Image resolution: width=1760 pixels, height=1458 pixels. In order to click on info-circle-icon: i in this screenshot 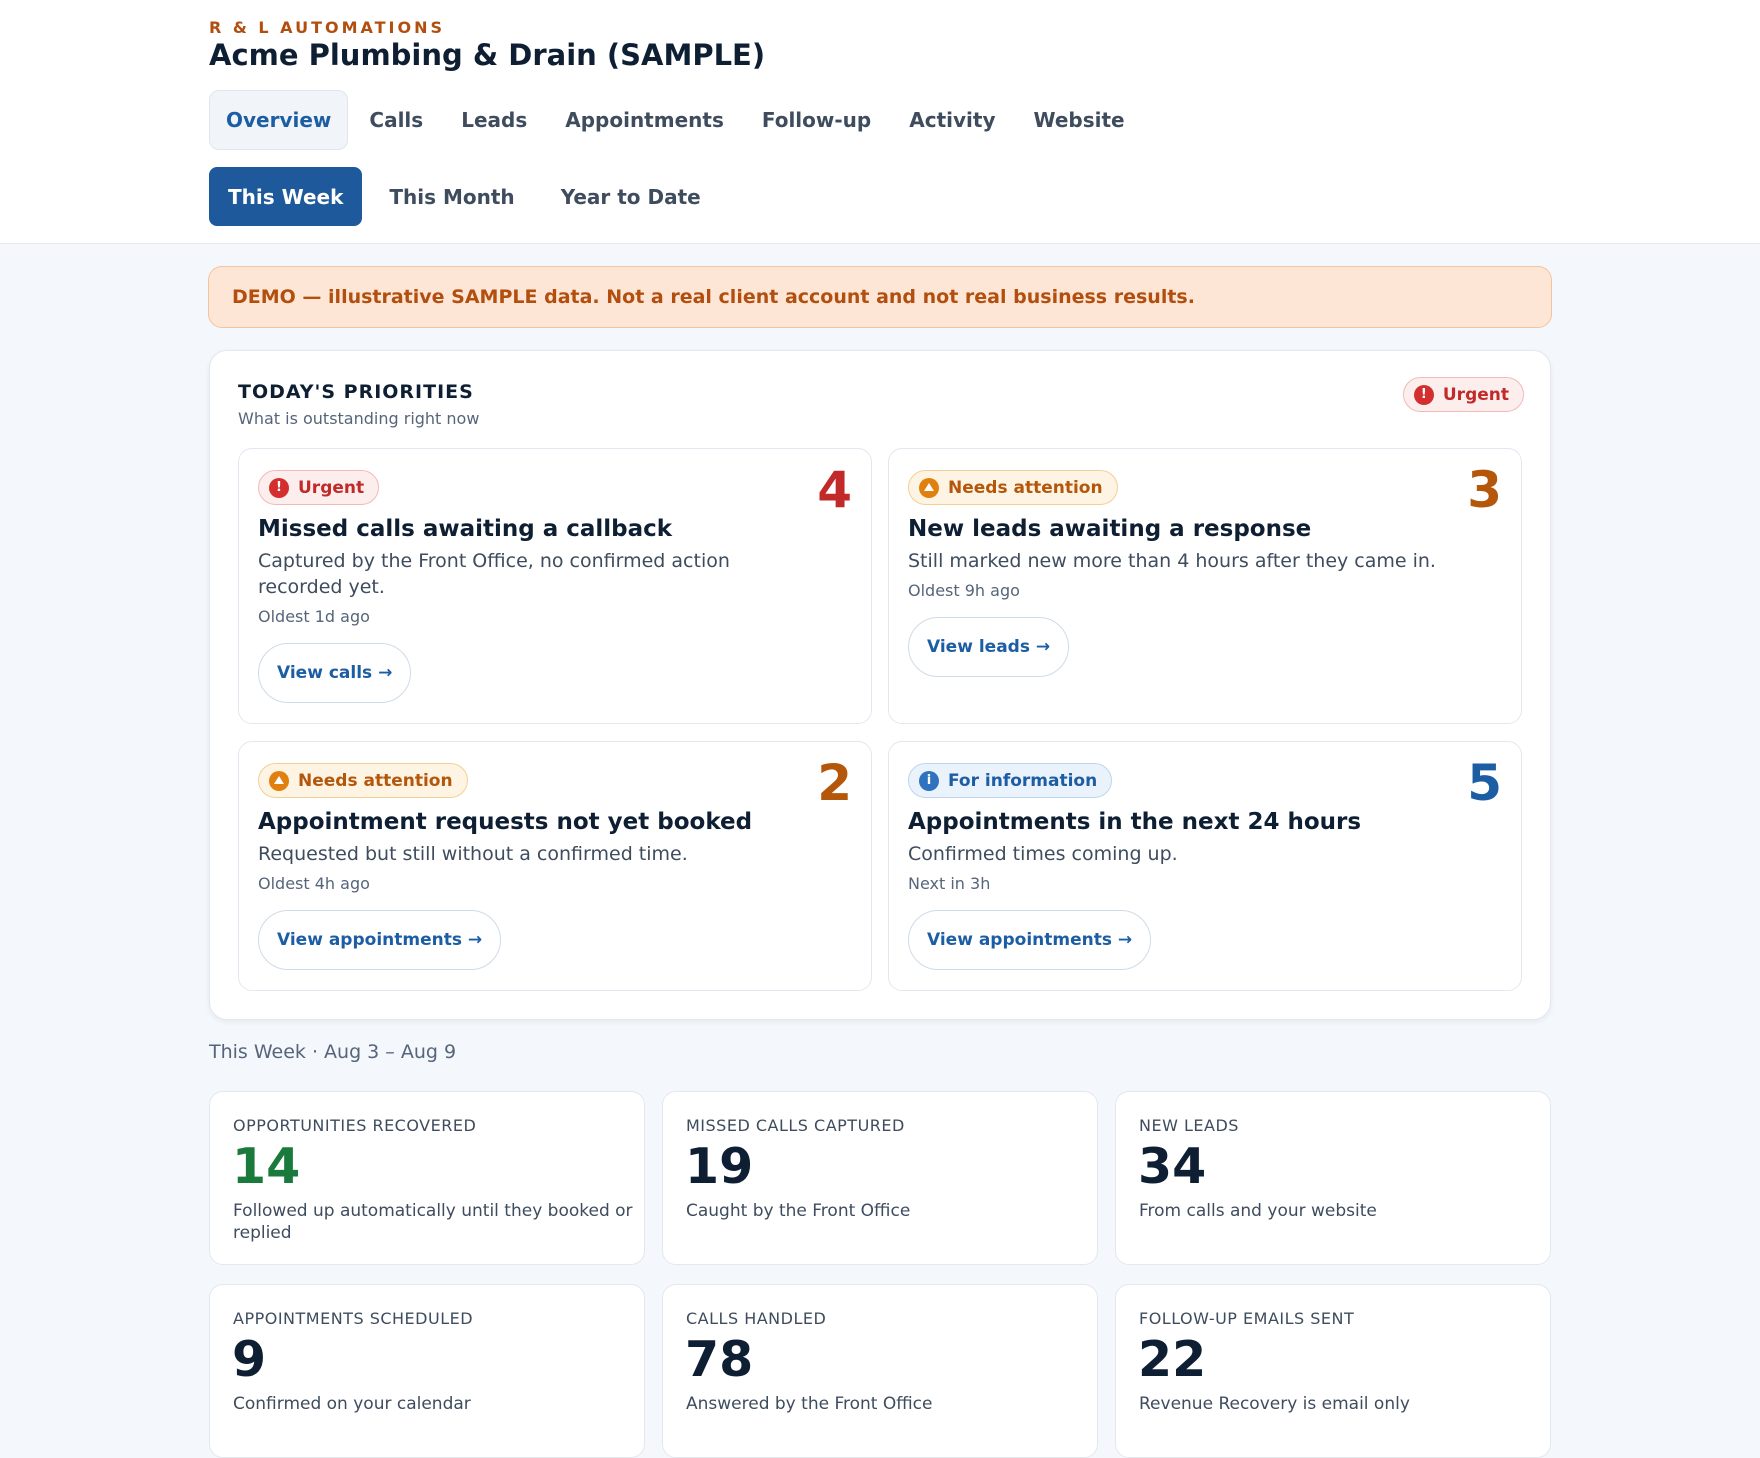, I will do `click(929, 780)`.